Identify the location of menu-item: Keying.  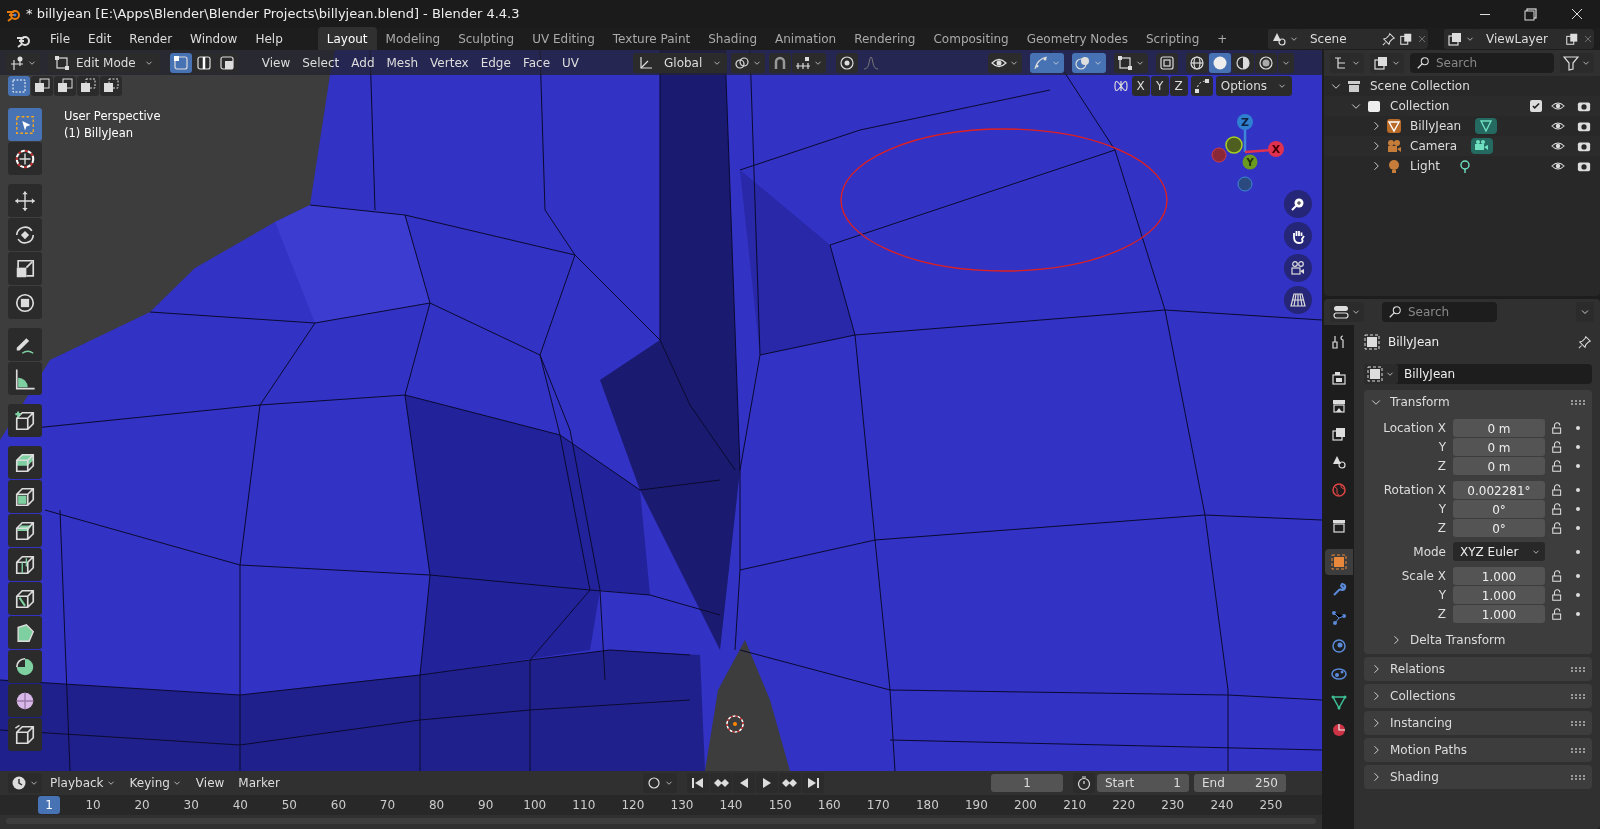
(155, 783).